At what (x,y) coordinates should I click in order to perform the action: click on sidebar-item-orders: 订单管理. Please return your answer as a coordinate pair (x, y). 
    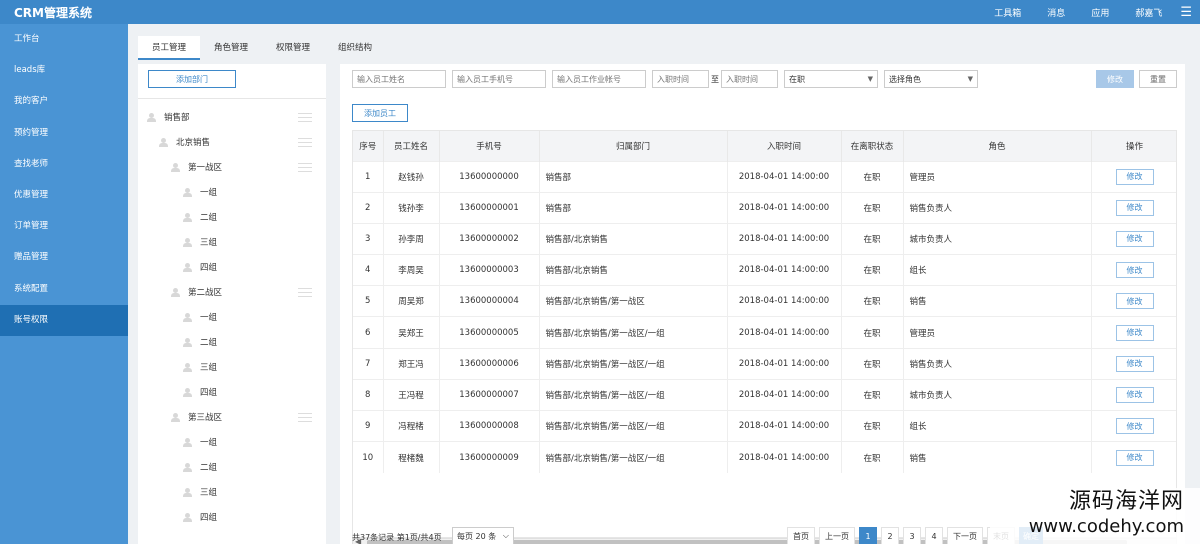
    Looking at the image, I should click on (64, 226).